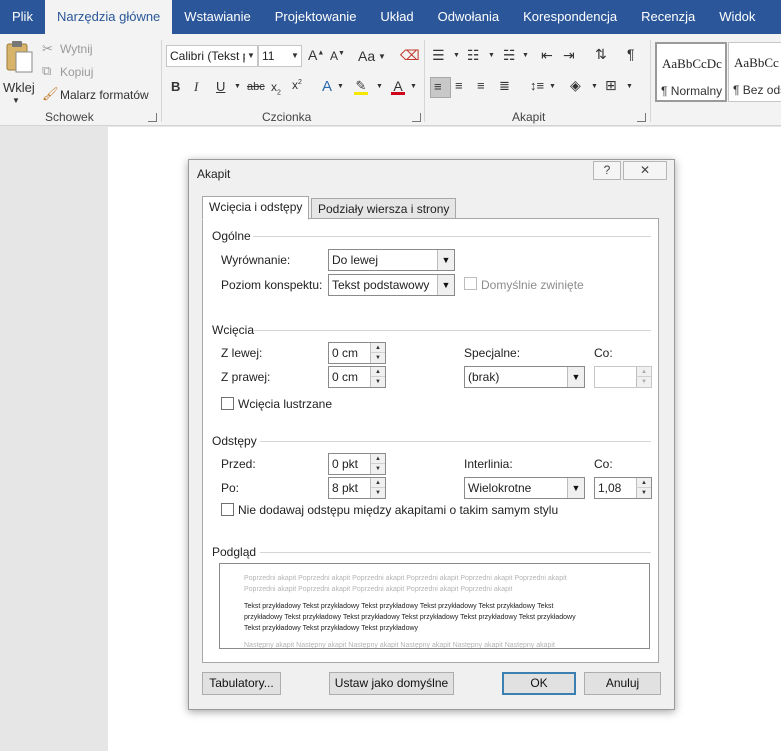 Image resolution: width=781 pixels, height=751 pixels. Describe the element at coordinates (569, 55) in the screenshot. I see `increase-indent-icon: ⇥` at that location.